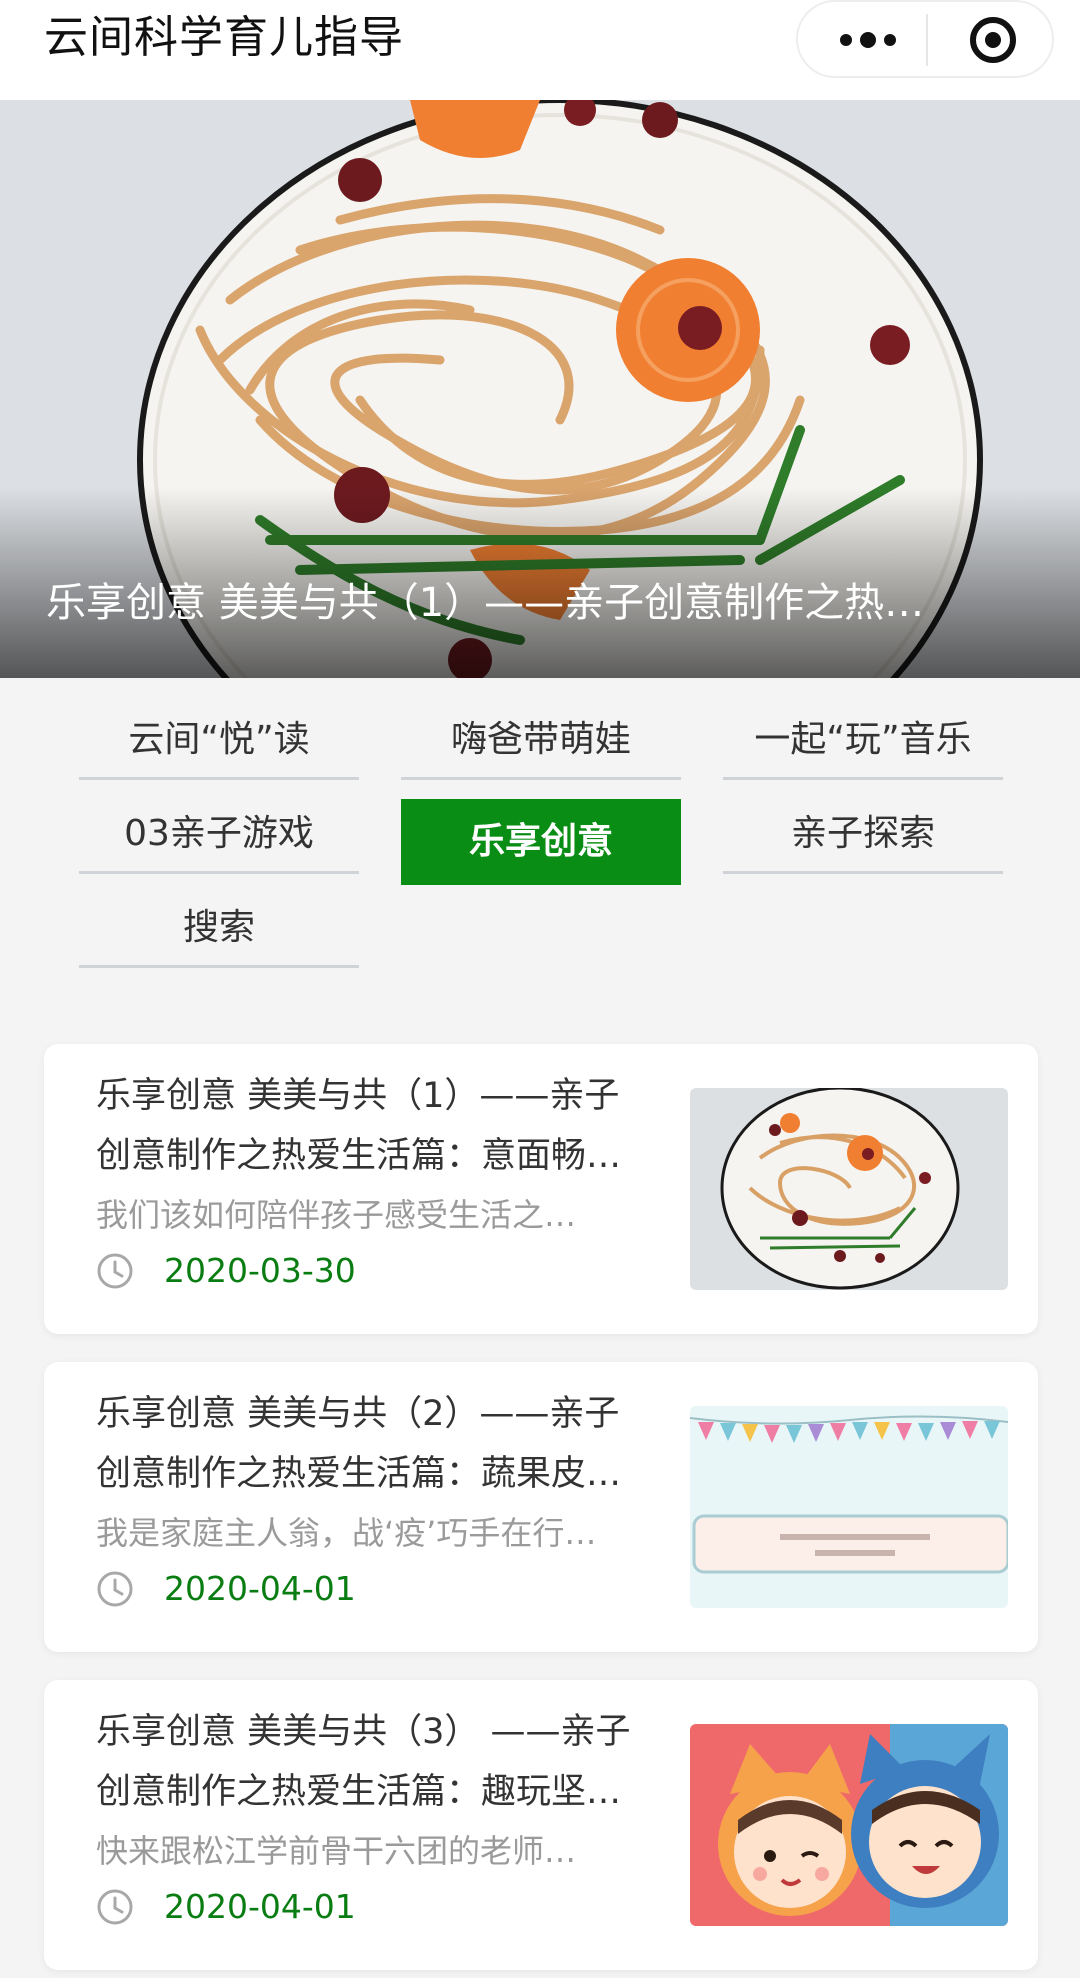 The image size is (1080, 1978). What do you see at coordinates (358, 1414) in the screenshot?
I see `article-title-line1: 乐享创意 美美与共（2）——亲子` at bounding box center [358, 1414].